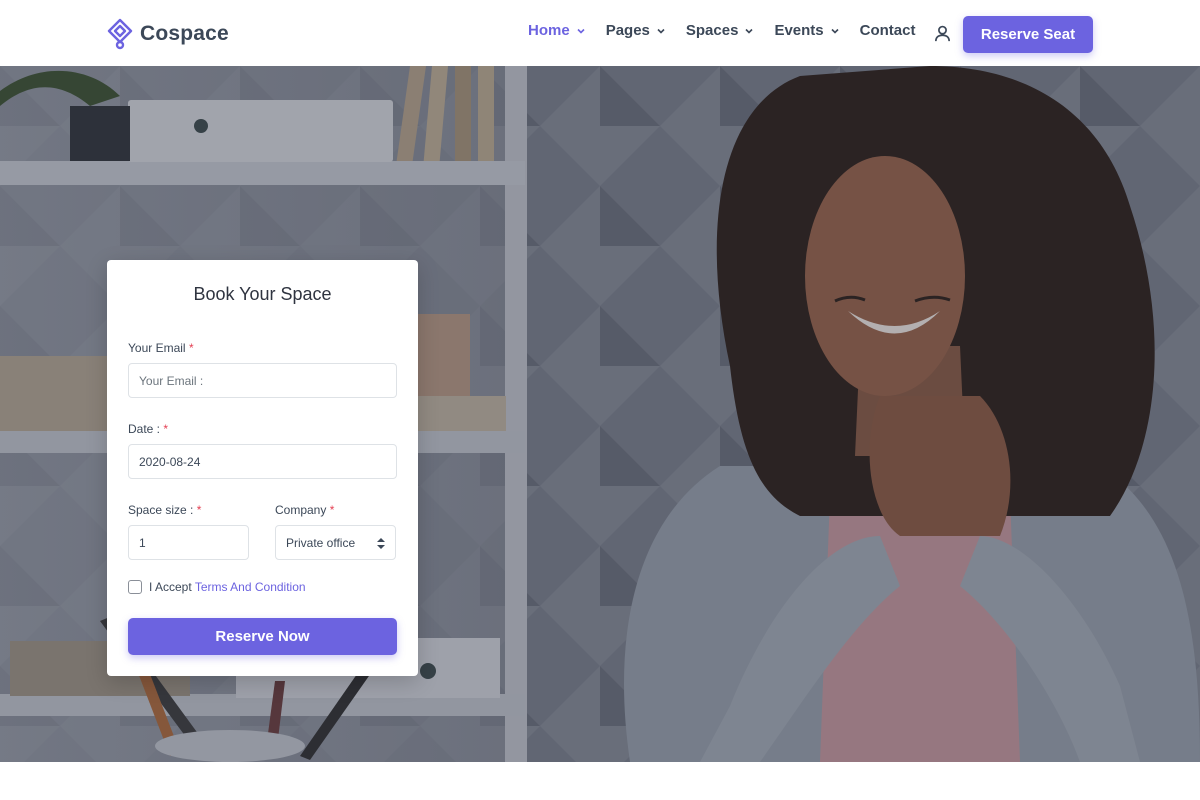  I want to click on nav-item-label: Contact, so click(887, 30).